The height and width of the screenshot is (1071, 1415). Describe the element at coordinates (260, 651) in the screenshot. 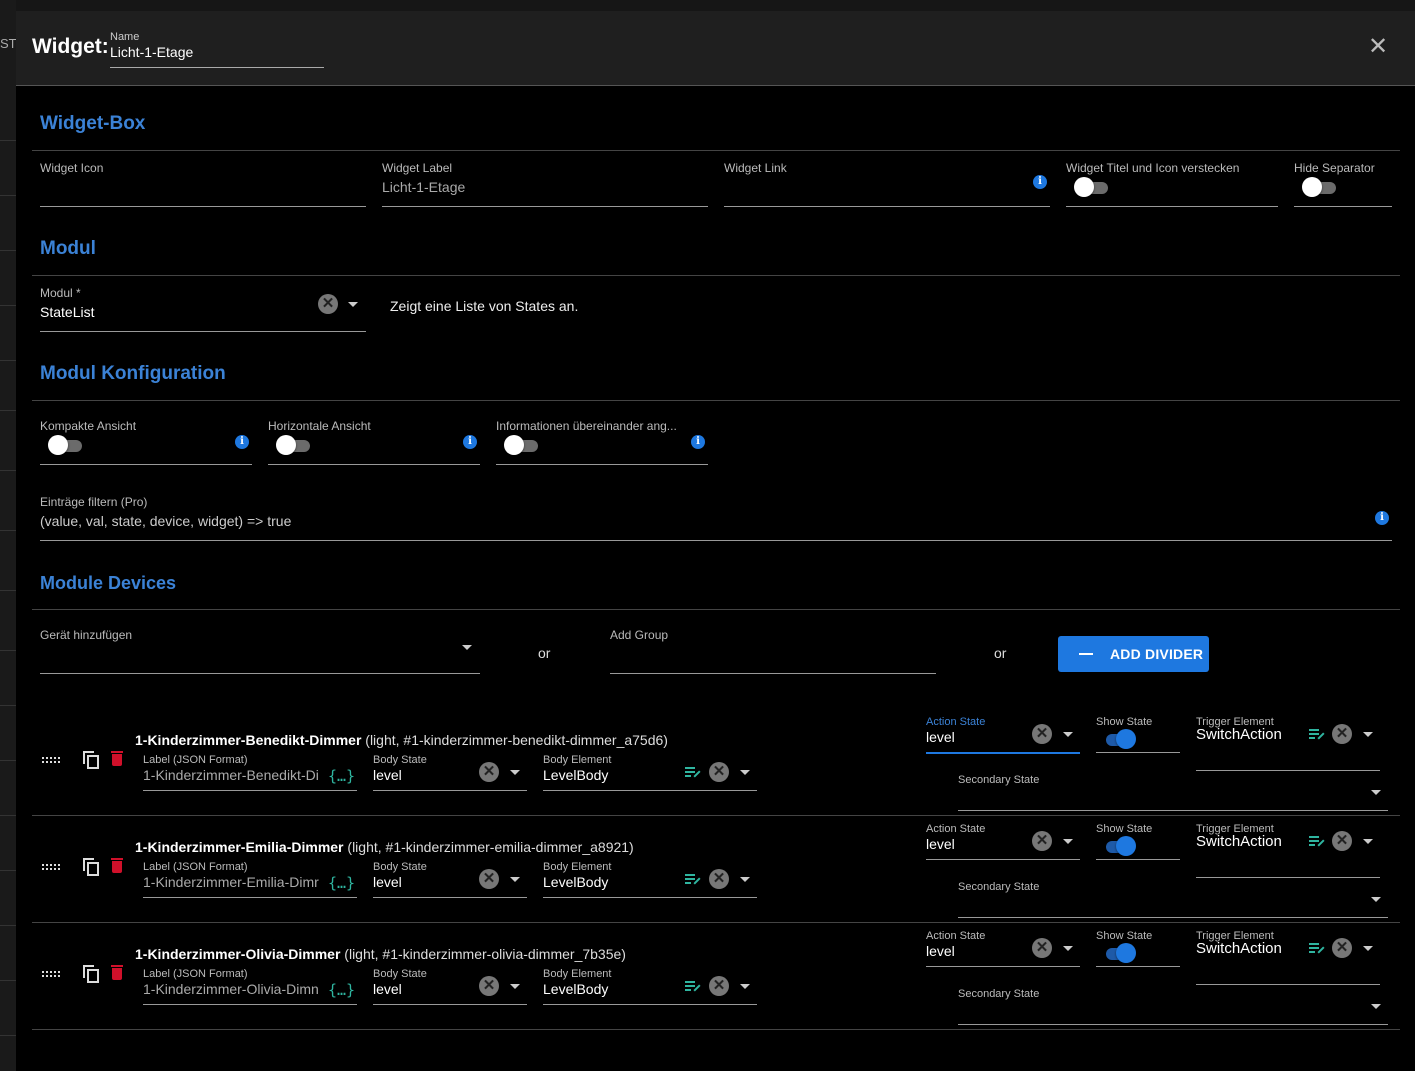

I see `add-device-select: Gerät hinzufügen` at that location.